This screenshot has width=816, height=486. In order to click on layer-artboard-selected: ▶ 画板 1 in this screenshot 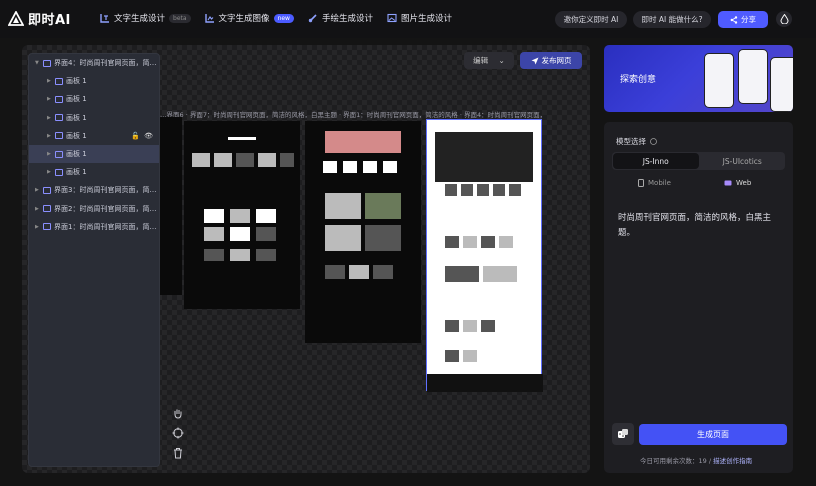, I will do `click(94, 154)`.